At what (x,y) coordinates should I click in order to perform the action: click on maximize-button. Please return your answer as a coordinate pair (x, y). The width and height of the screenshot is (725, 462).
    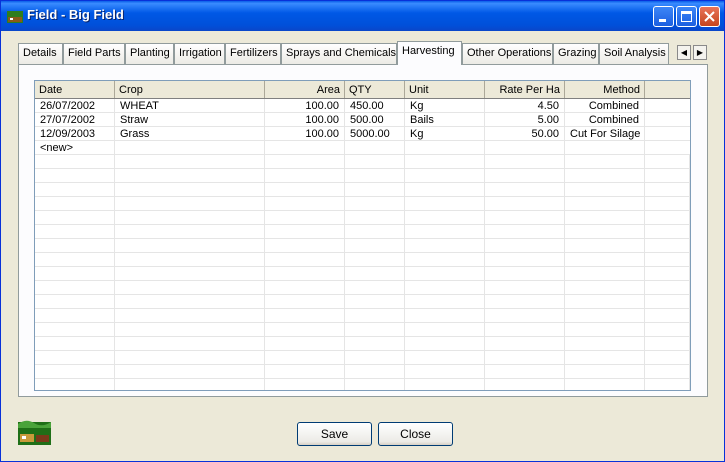
    Looking at the image, I should click on (686, 16).